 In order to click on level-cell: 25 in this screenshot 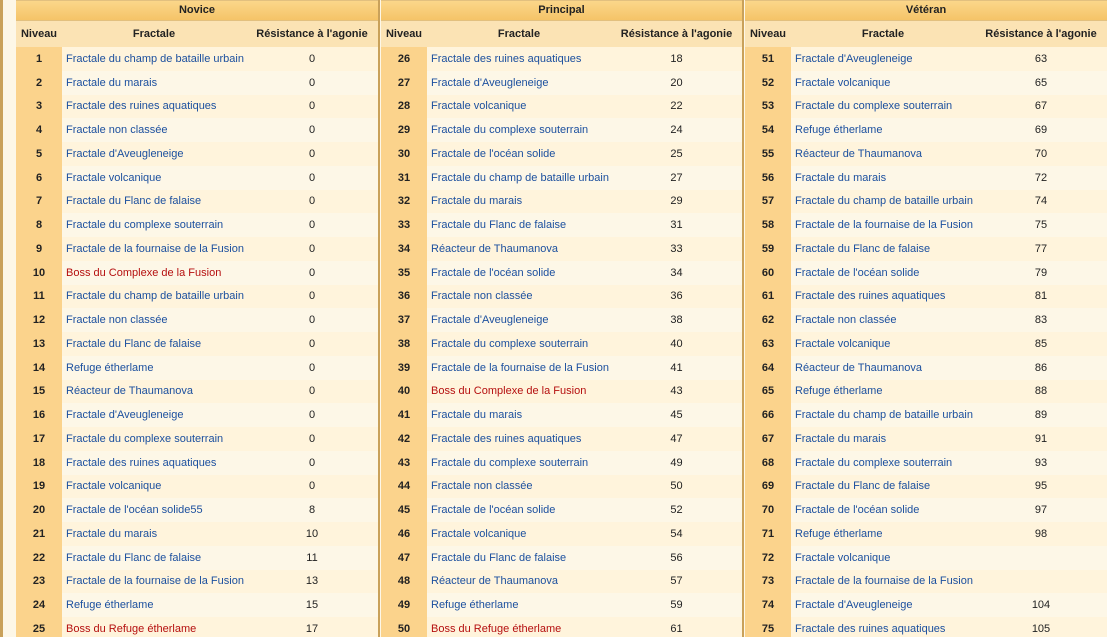, I will do `click(39, 627)`.